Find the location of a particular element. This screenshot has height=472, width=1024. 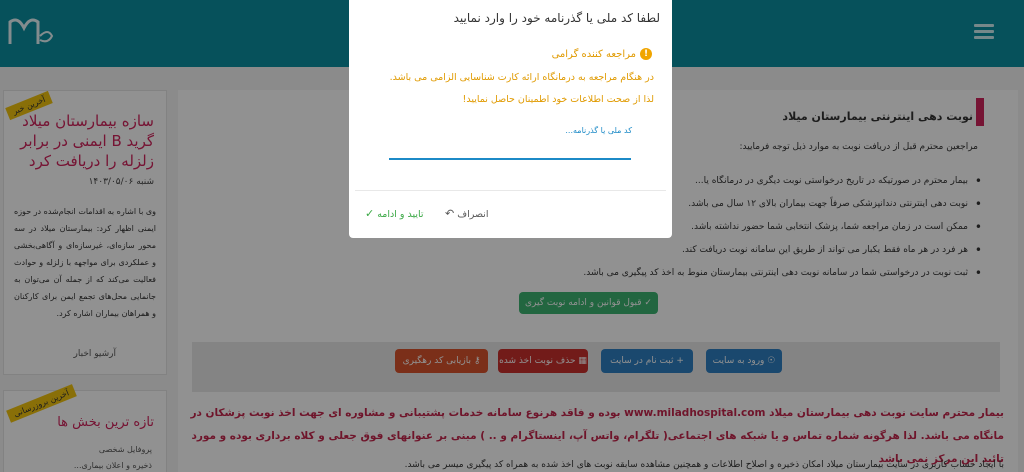

confirm-label: تایید و ادامه is located at coordinates (400, 214).